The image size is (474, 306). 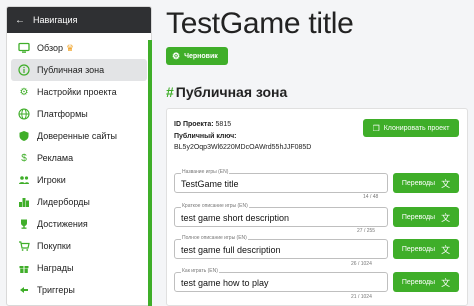 I want to click on sidebar-item-project-settings: ⚙ Настройки проекта, so click(x=79, y=92).